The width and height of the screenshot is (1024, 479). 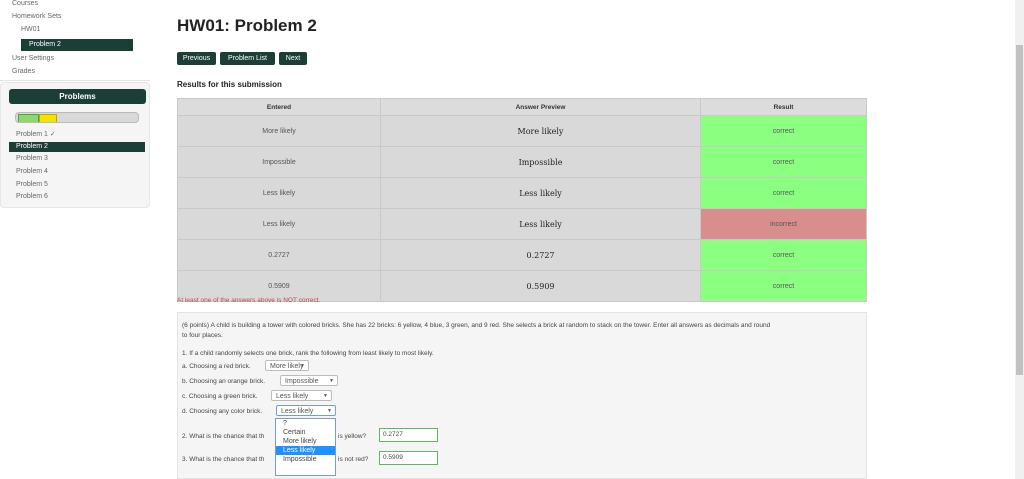 I want to click on nav-problem2: Problem 2, so click(x=77, y=45).